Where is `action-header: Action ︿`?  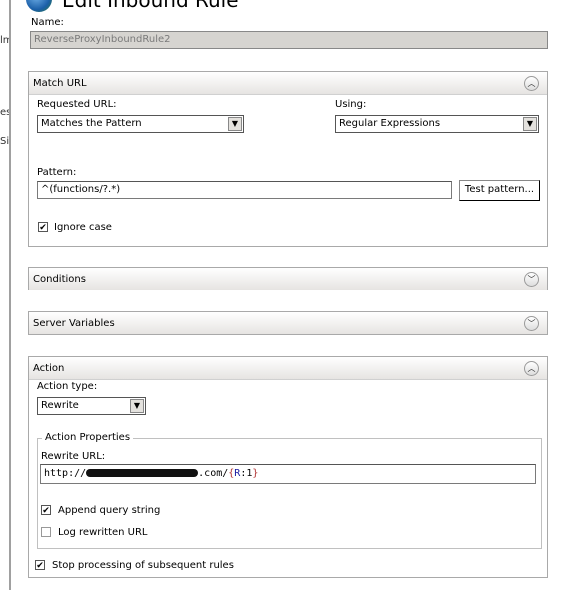 action-header: Action ︿ is located at coordinates (288, 368).